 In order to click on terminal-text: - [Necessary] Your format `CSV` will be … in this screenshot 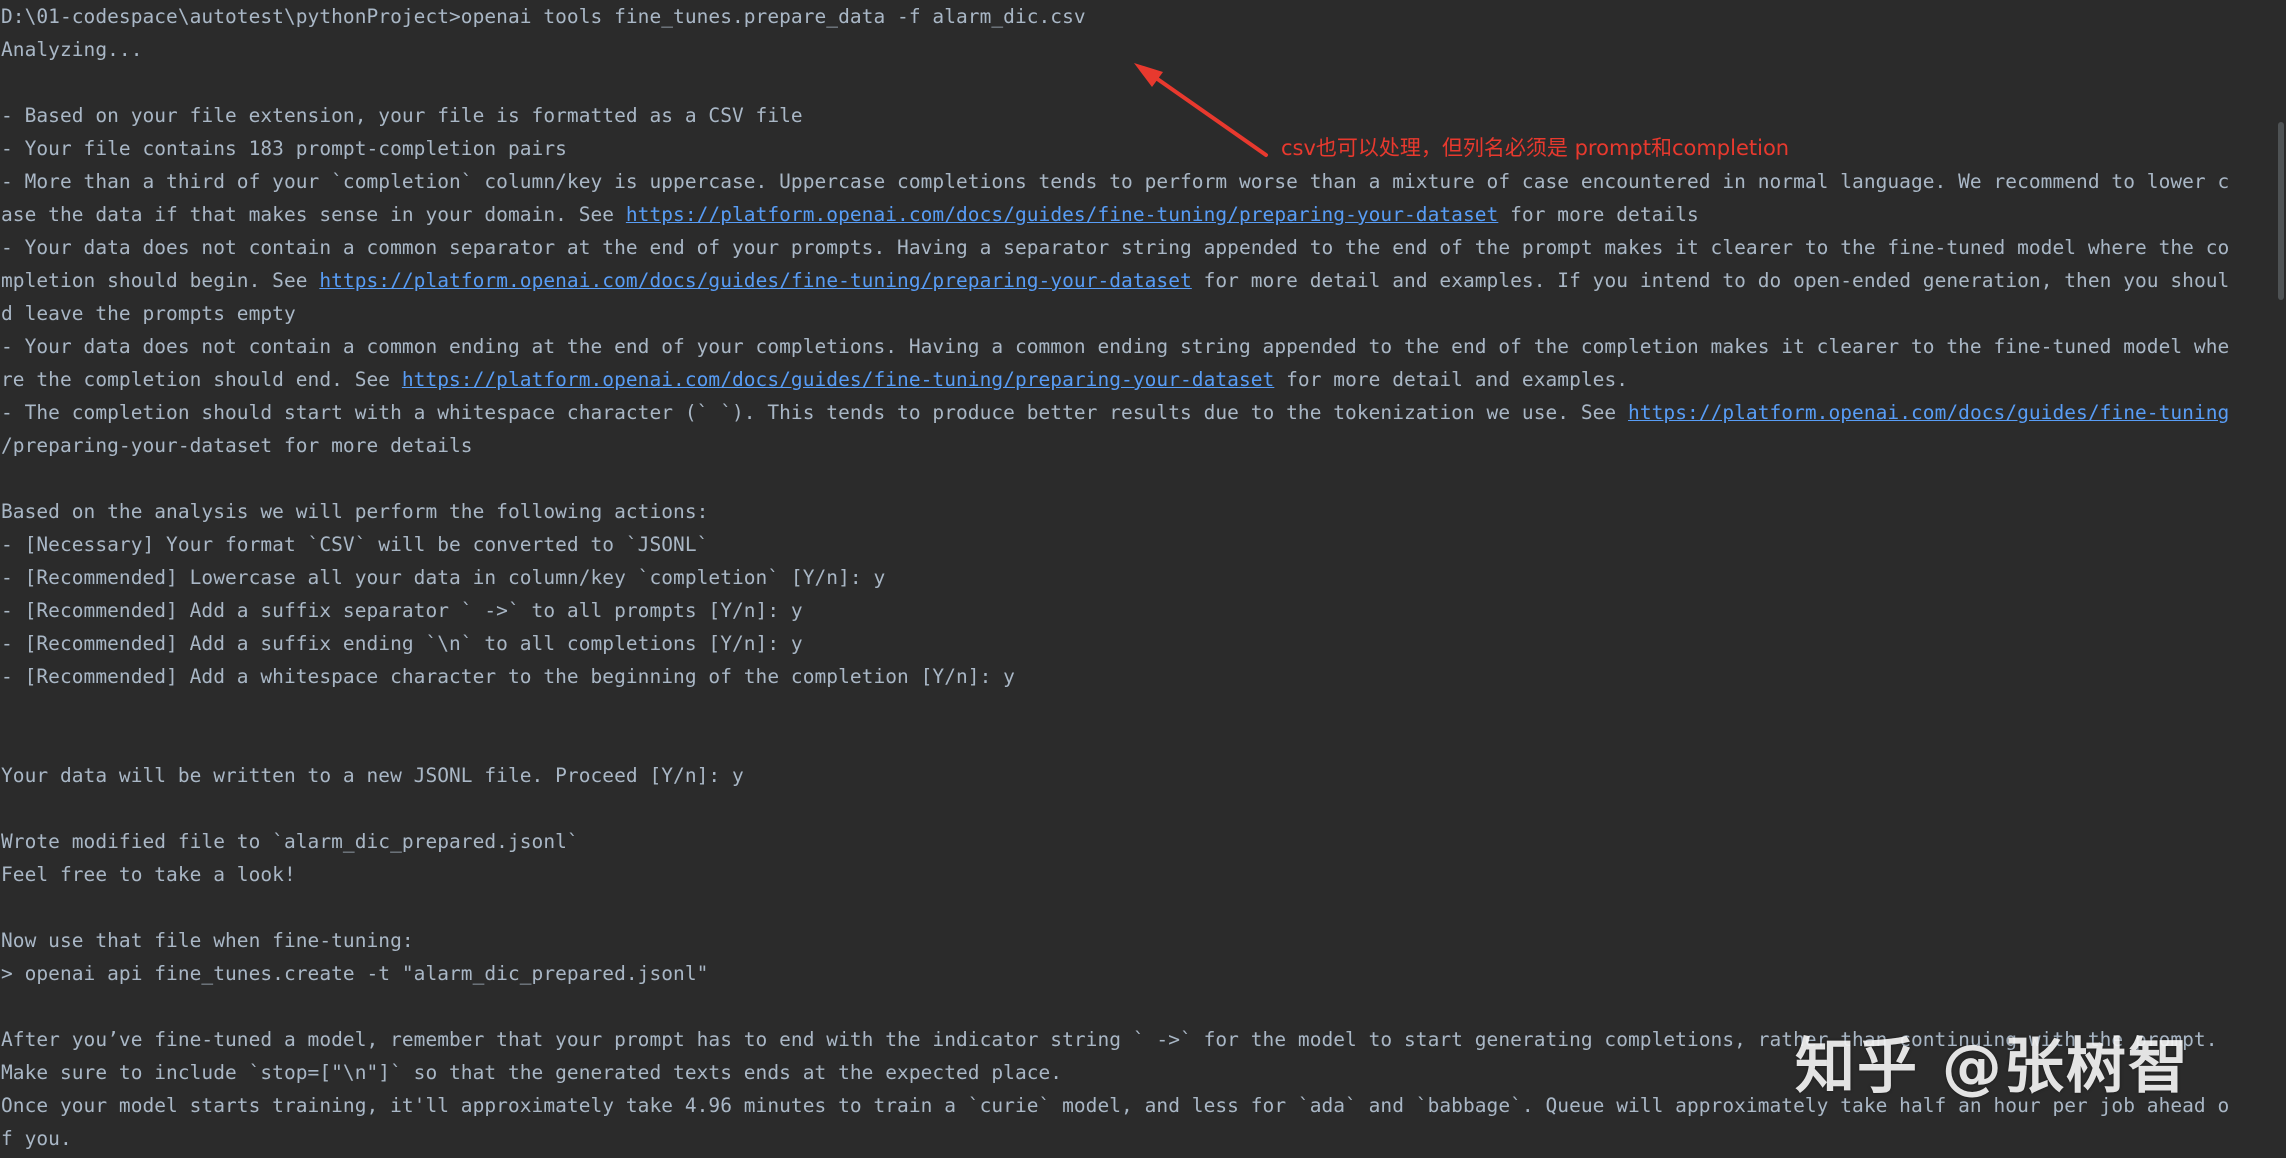, I will do `click(355, 544)`.